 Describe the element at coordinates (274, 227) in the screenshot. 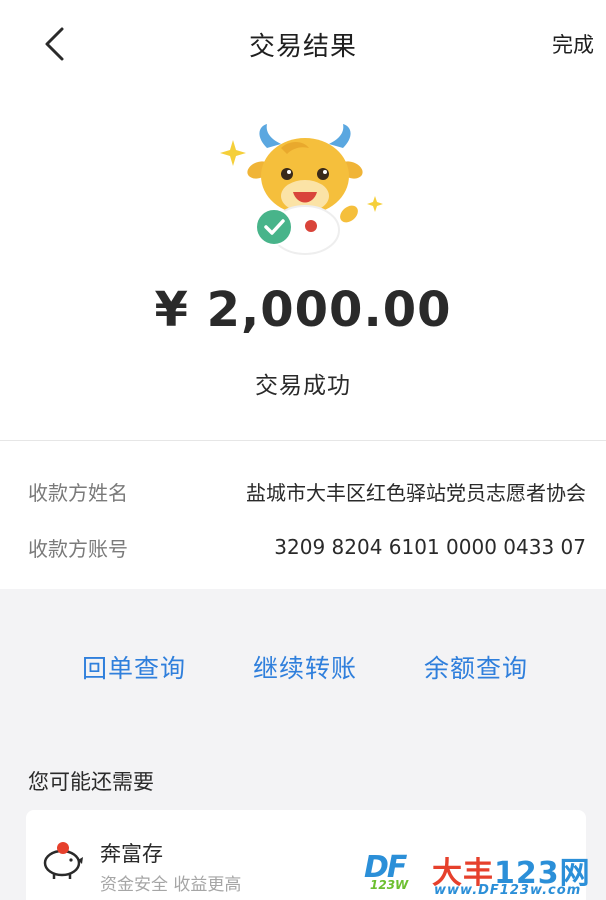

I see `success-check-icon` at that location.